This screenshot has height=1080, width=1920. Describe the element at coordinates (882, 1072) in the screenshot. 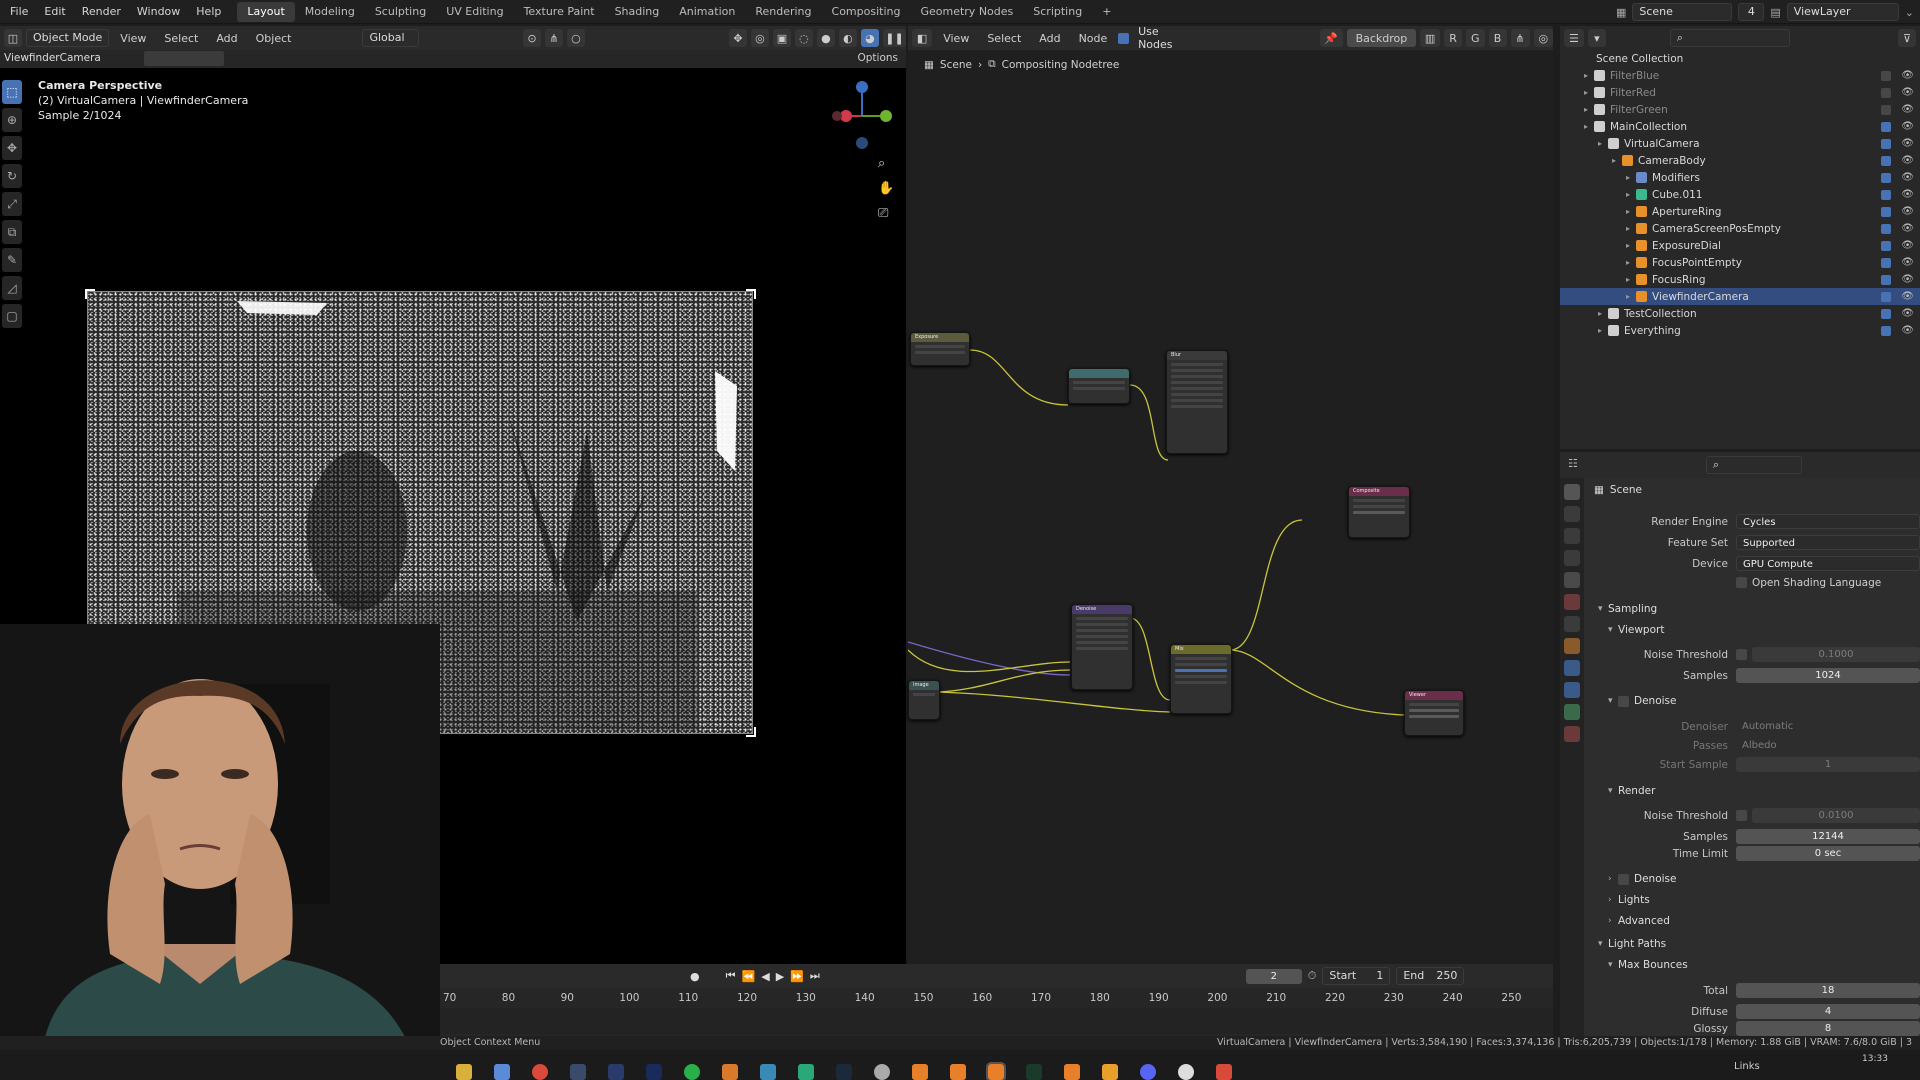

I see `openai-icon` at that location.